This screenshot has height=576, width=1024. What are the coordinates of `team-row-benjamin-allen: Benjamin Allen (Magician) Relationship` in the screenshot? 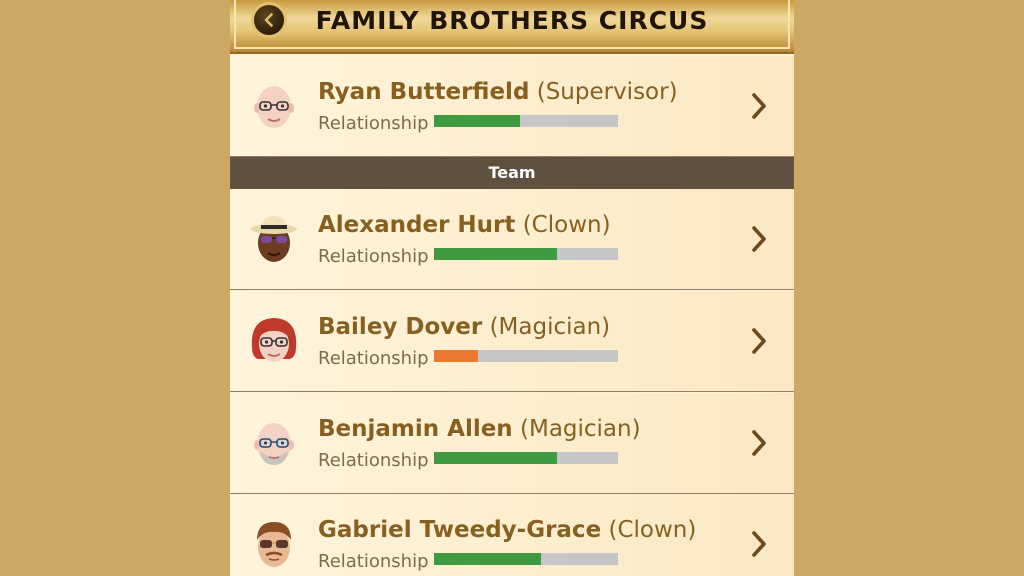 It's located at (512, 443).